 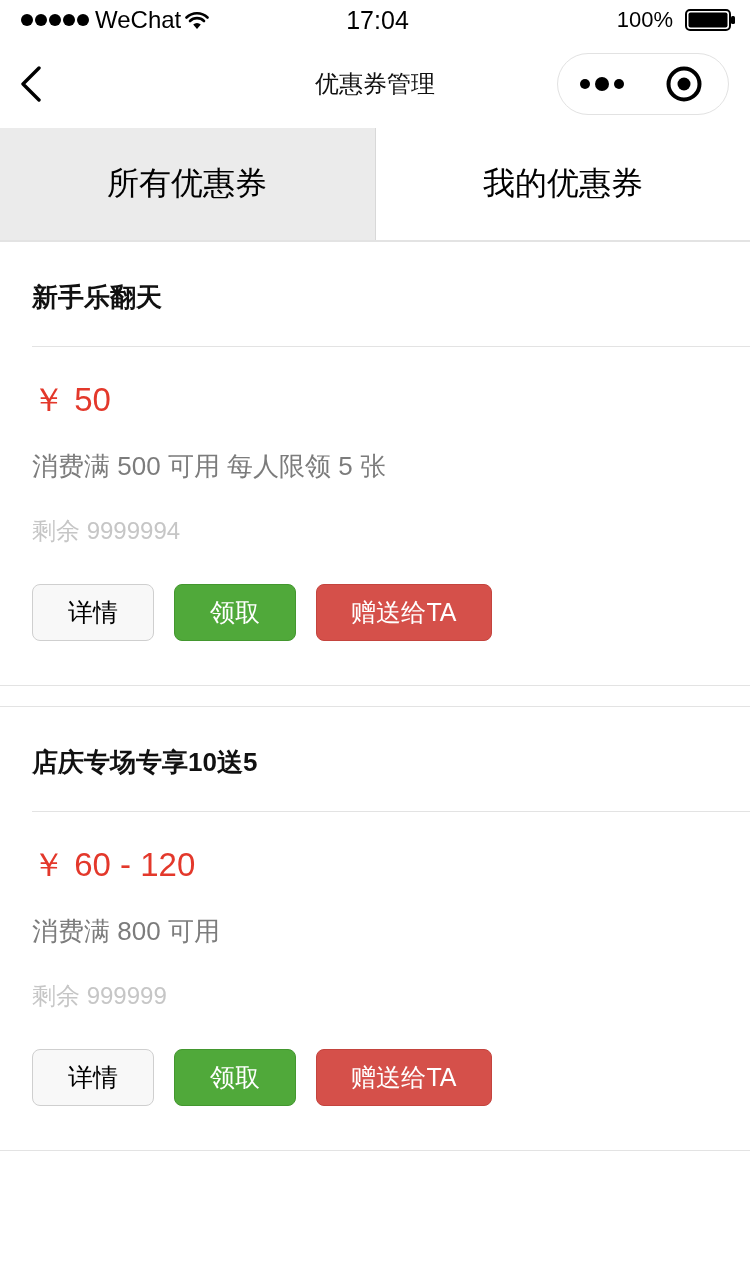 I want to click on carrier-name: WeChat, so click(x=138, y=20).